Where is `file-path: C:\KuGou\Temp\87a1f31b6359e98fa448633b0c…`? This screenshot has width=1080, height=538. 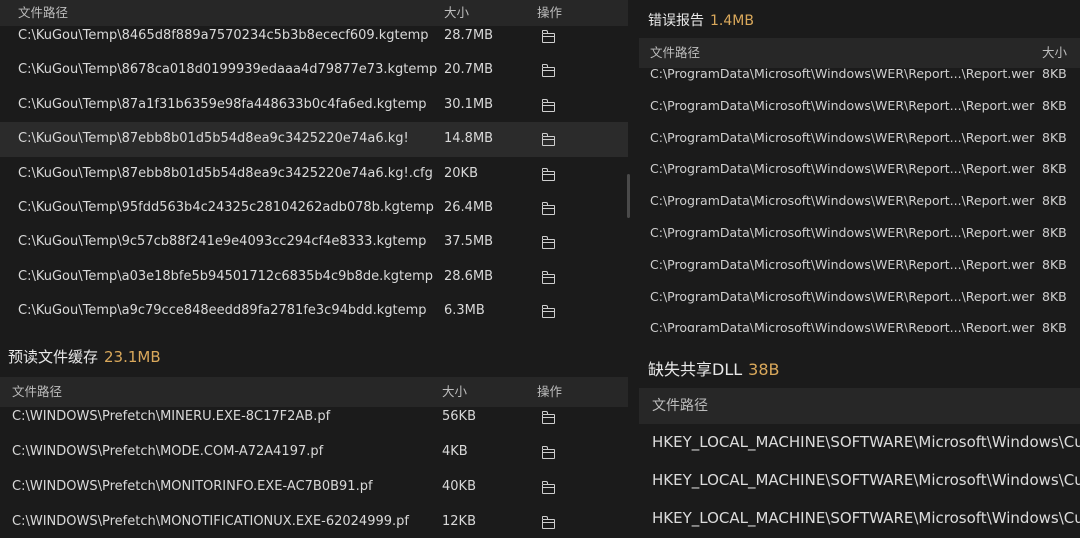
file-path: C:\KuGou\Temp\87a1f31b6359e98fa448633b0c… is located at coordinates (222, 104).